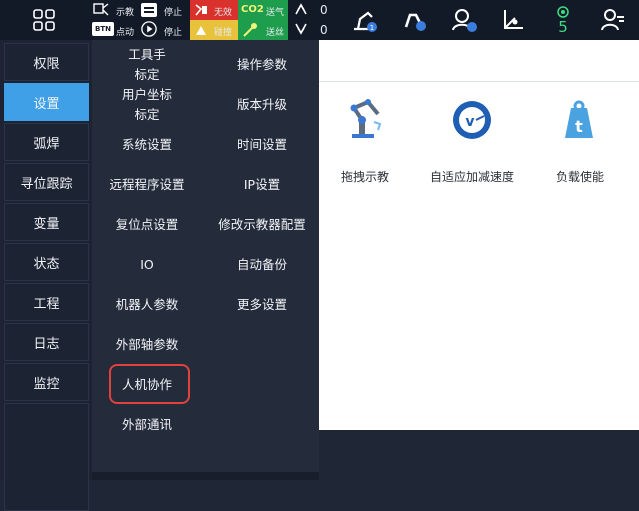 The image size is (639, 511). What do you see at coordinates (471, 177) in the screenshot?
I see `feature-adaptive-accel-label: 自适应加减速度` at bounding box center [471, 177].